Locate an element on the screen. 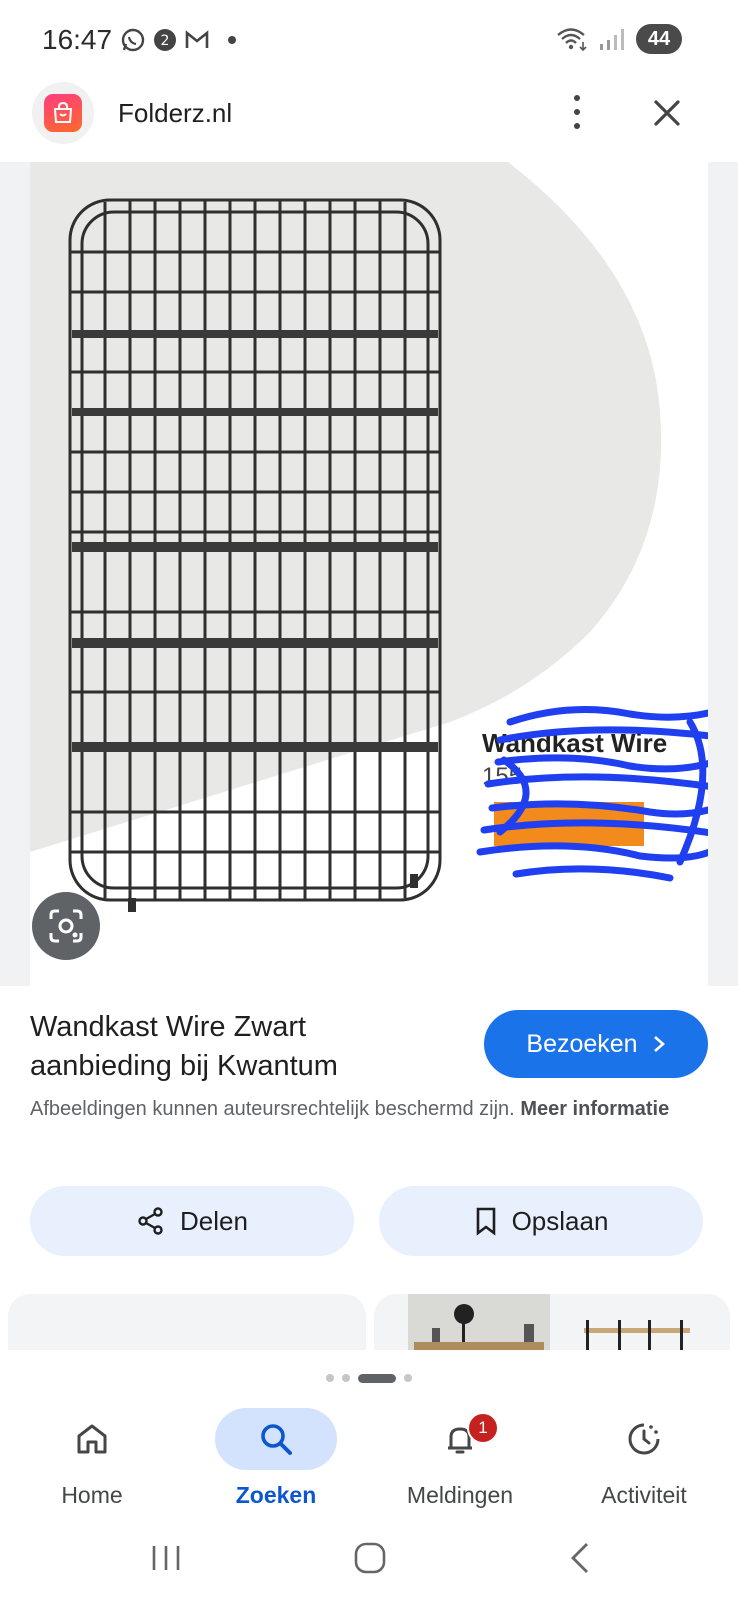  shopping-bag-icon is located at coordinates (63, 113).